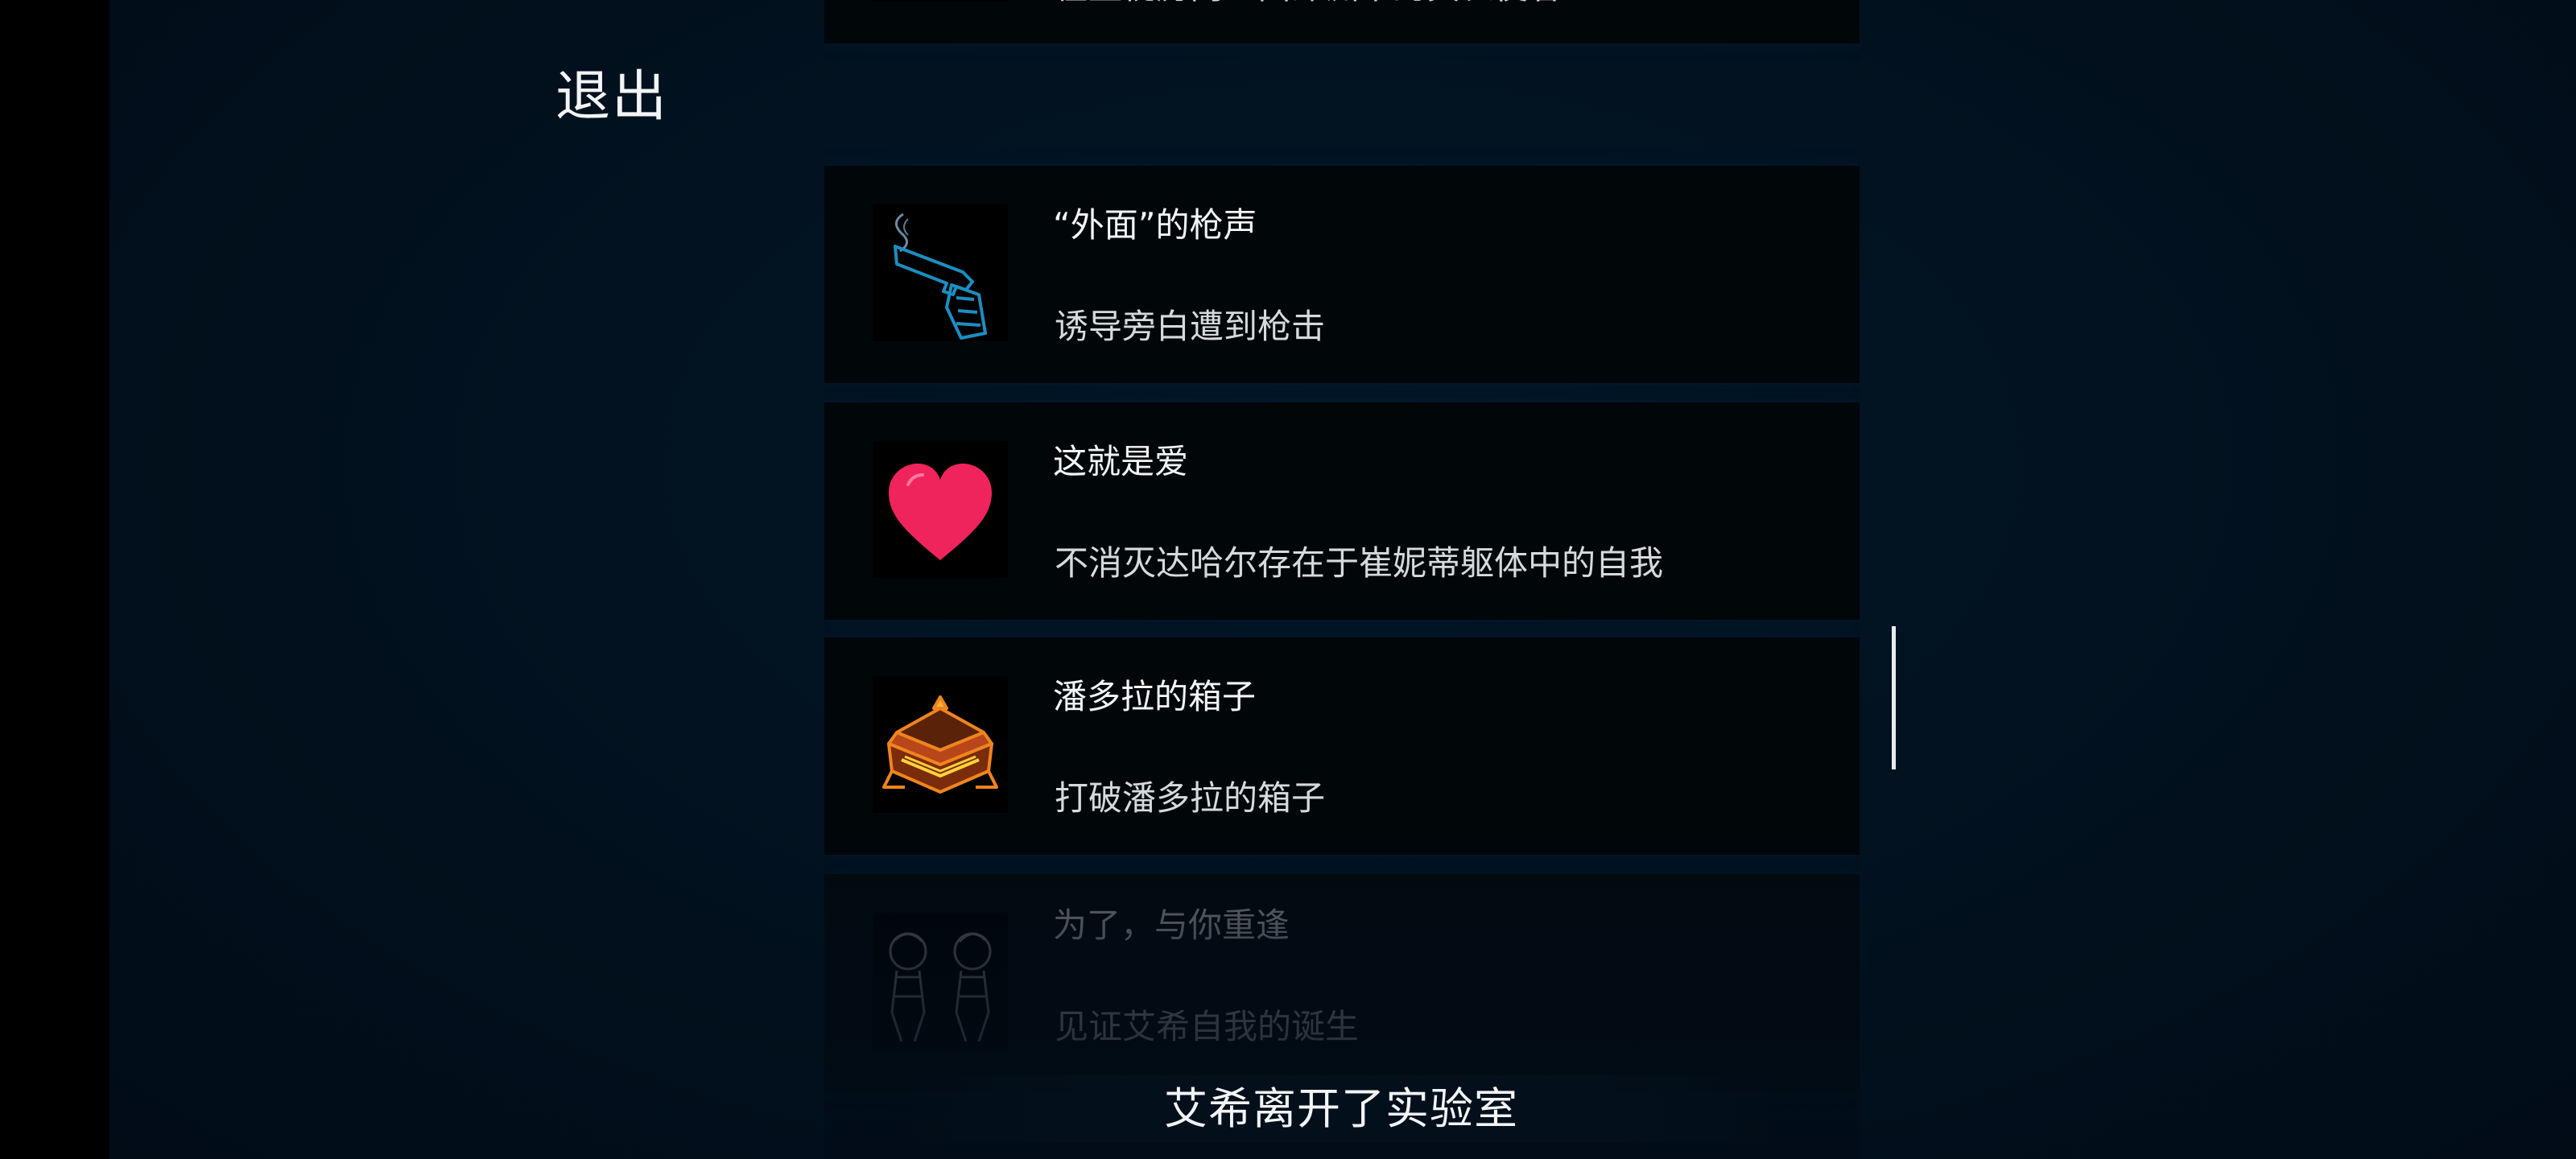 This screenshot has height=1159, width=2576. I want to click on achievement-card: “外面”的枪声 诱导旁白遭到枪击, so click(1342, 274).